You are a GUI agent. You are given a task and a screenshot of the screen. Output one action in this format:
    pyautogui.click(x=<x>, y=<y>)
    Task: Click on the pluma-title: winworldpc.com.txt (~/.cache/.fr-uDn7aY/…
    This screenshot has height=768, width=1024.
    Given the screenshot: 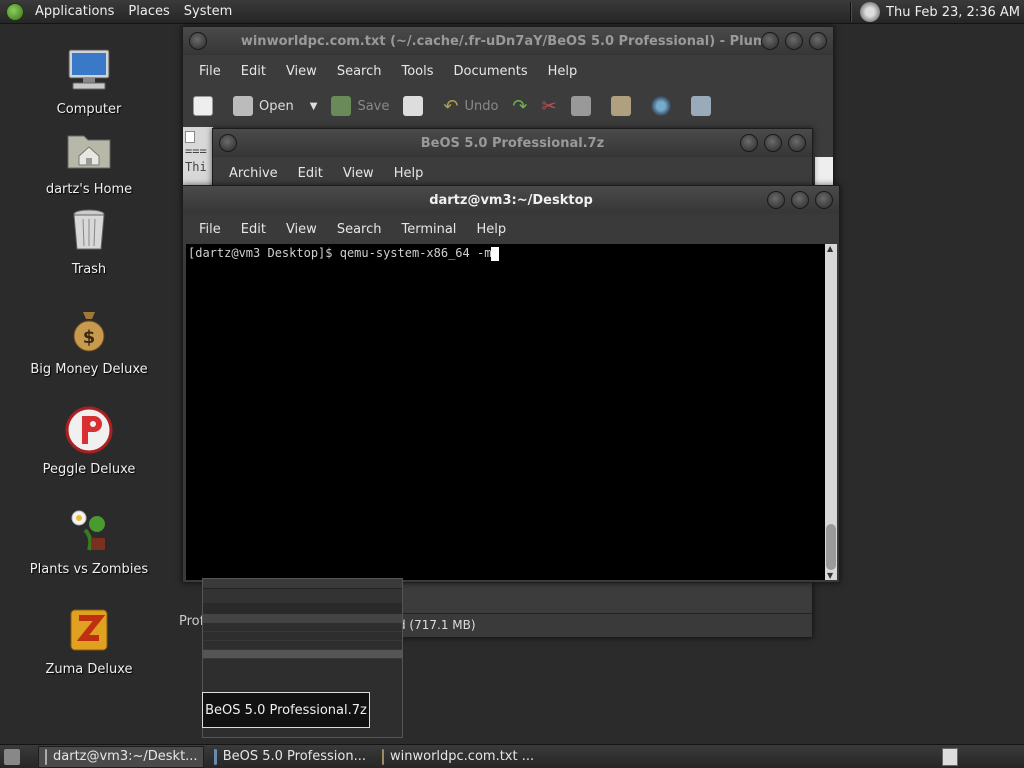 What is the action you would take?
    pyautogui.click(x=508, y=41)
    